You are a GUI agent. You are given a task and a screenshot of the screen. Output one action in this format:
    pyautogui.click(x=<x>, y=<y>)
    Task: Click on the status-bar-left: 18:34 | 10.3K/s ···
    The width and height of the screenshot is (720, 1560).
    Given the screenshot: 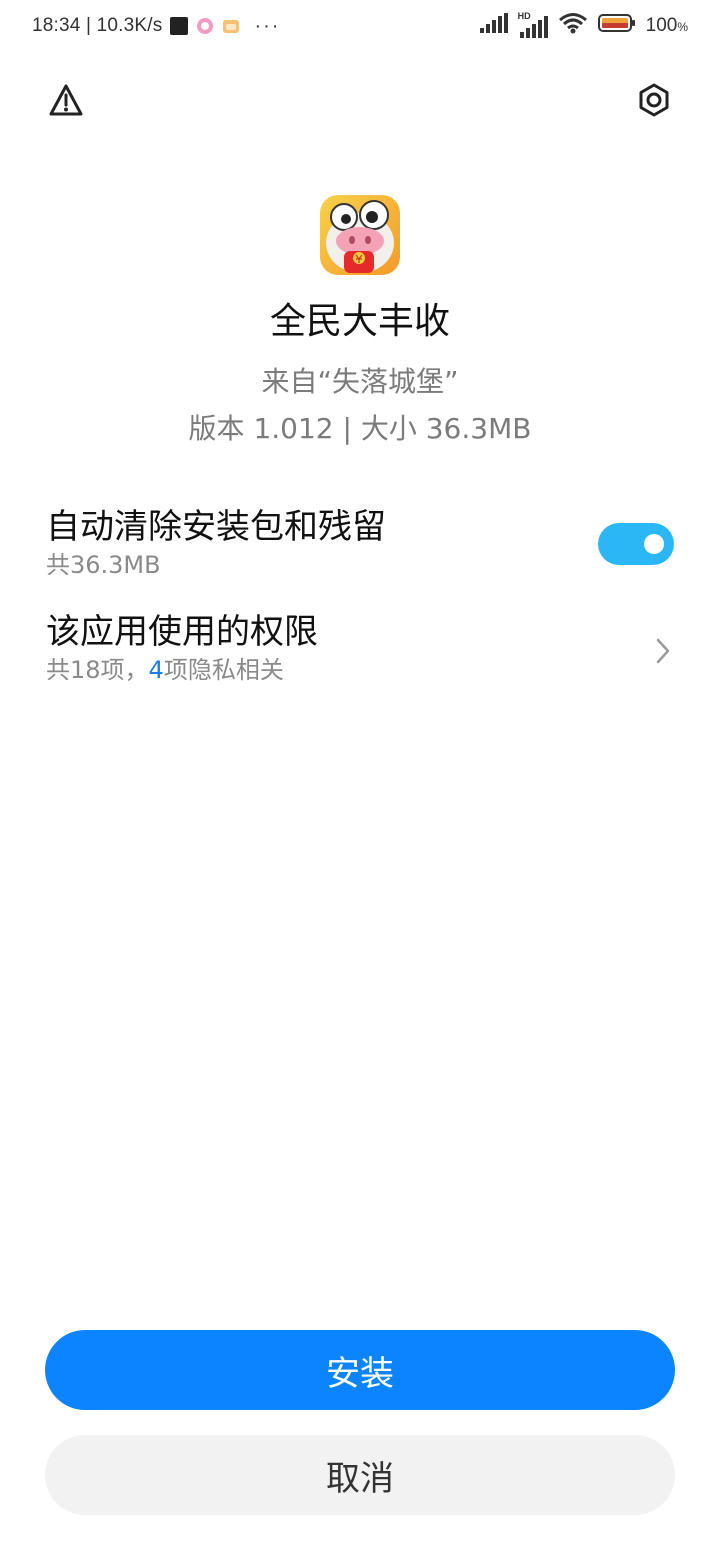 What is the action you would take?
    pyautogui.click(x=156, y=26)
    